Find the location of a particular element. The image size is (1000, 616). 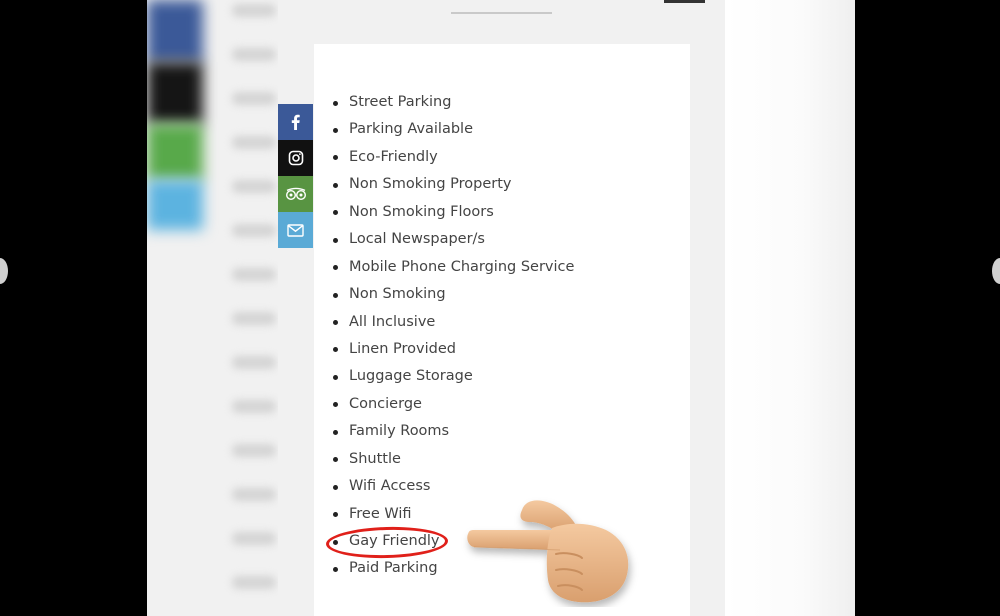

amenity-item: Luggage Storage is located at coordinates (444, 376).